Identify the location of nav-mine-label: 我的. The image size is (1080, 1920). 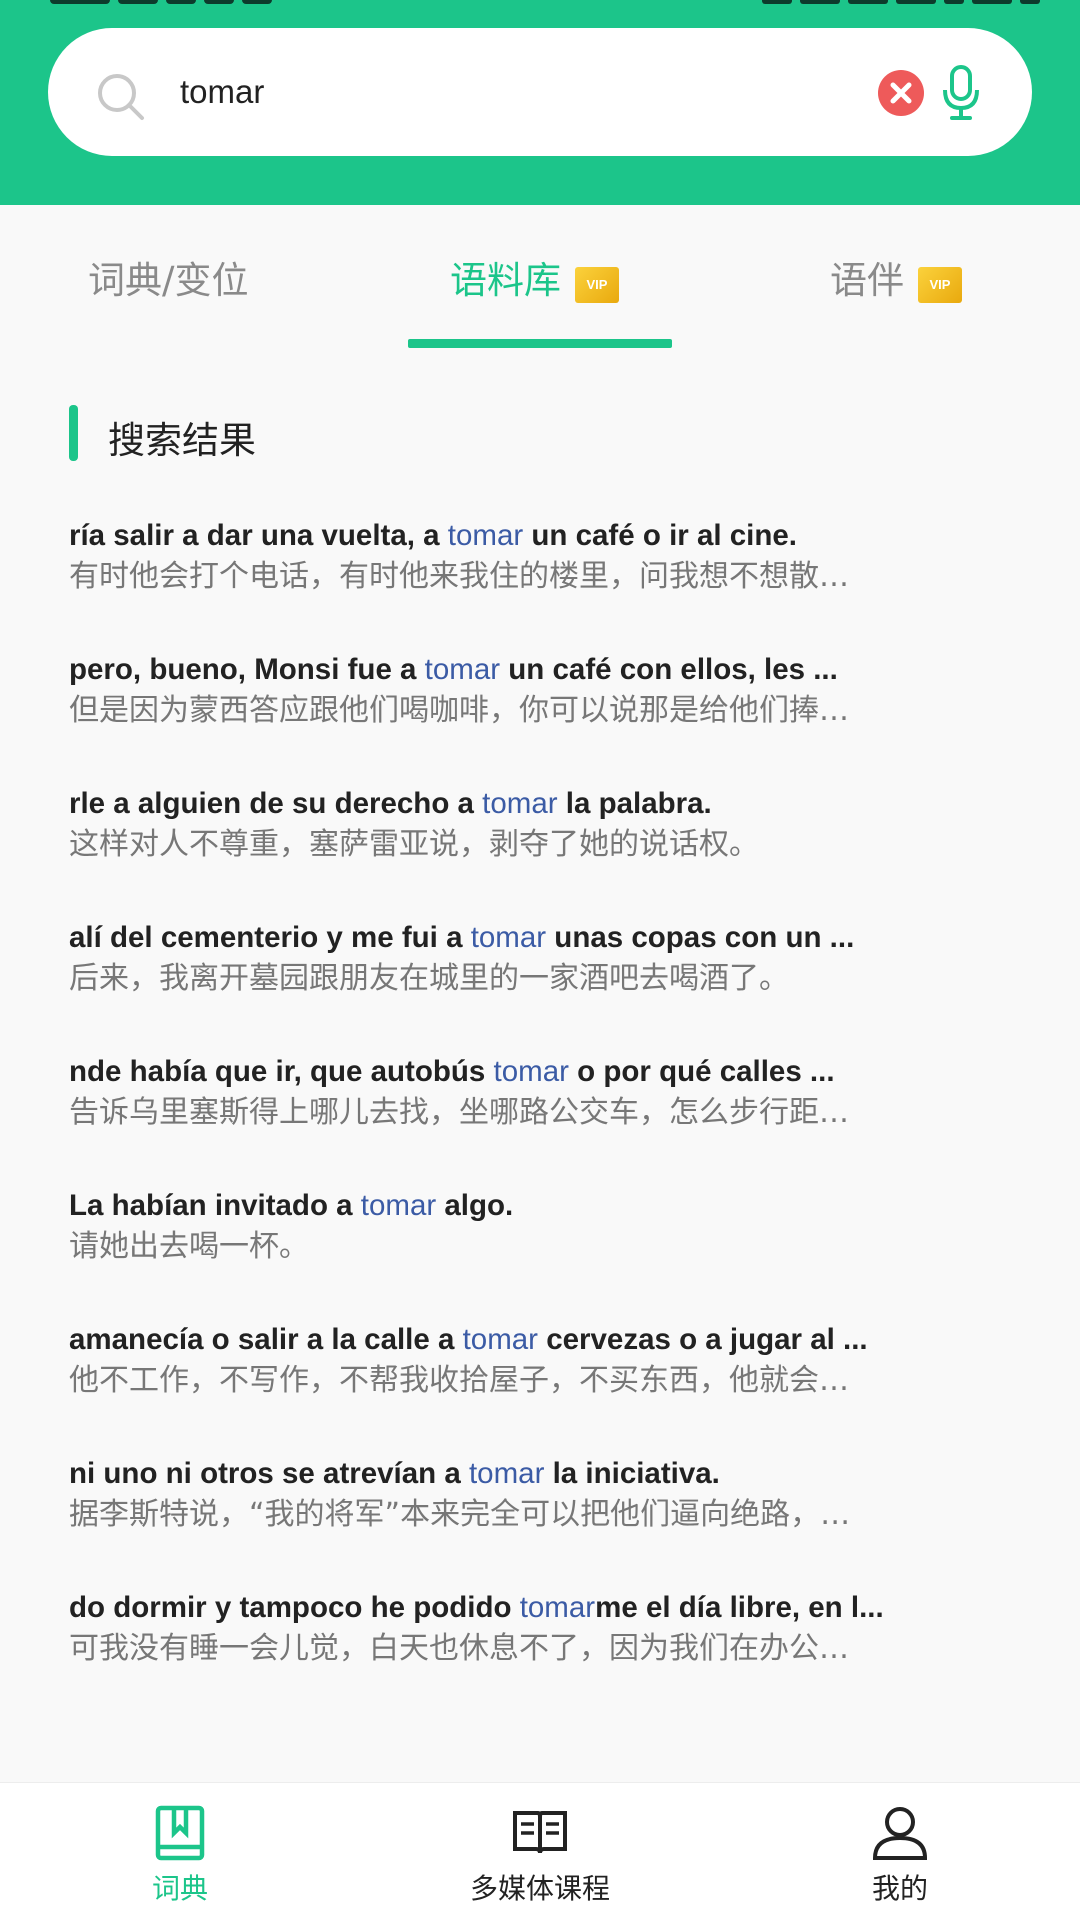
(899, 1888).